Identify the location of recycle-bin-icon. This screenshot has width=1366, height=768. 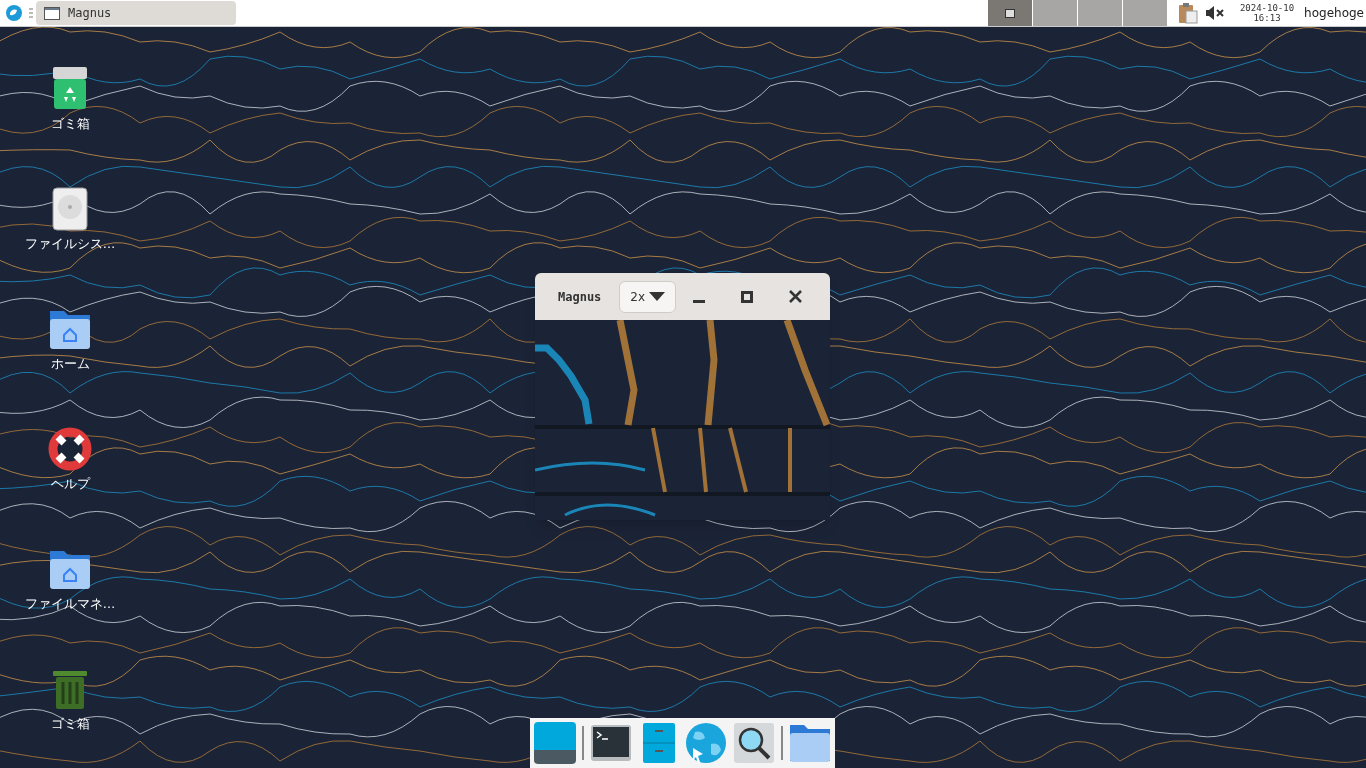
(70, 89).